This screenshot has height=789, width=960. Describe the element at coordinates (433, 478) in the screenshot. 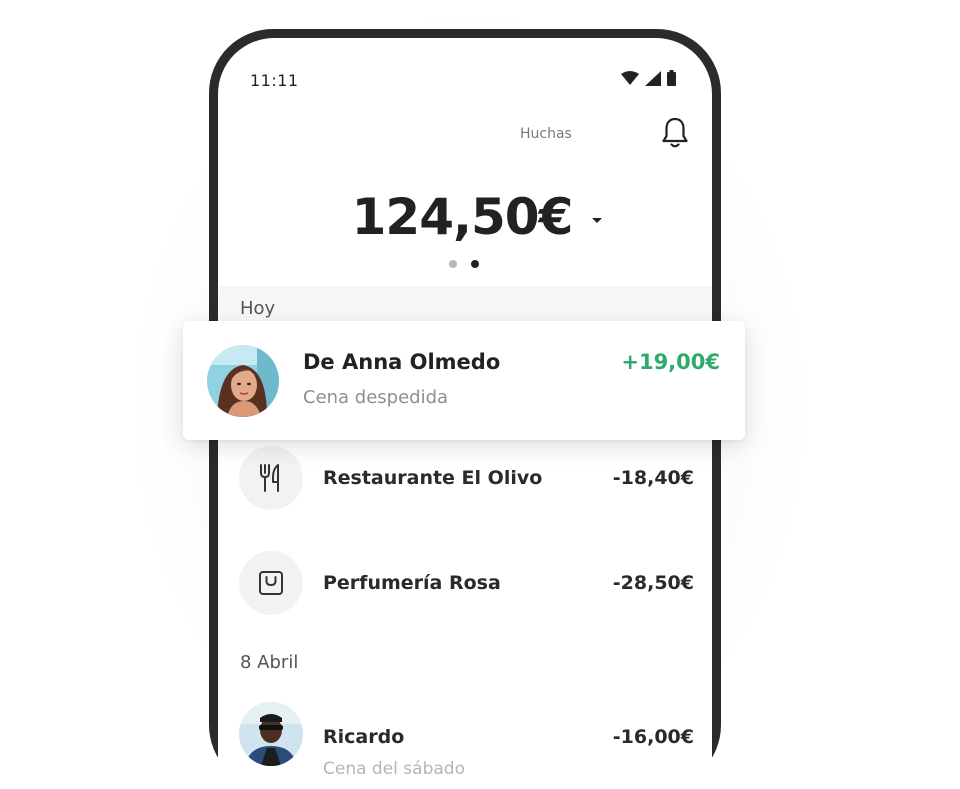

I see `transaction-title: Restaurante El Olivo` at that location.